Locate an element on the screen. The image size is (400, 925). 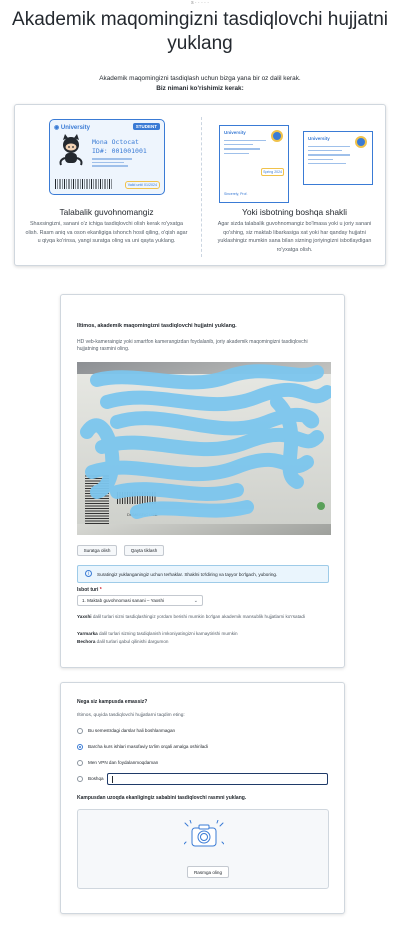
radio-label: Boshqa is located at coordinates (96, 778).